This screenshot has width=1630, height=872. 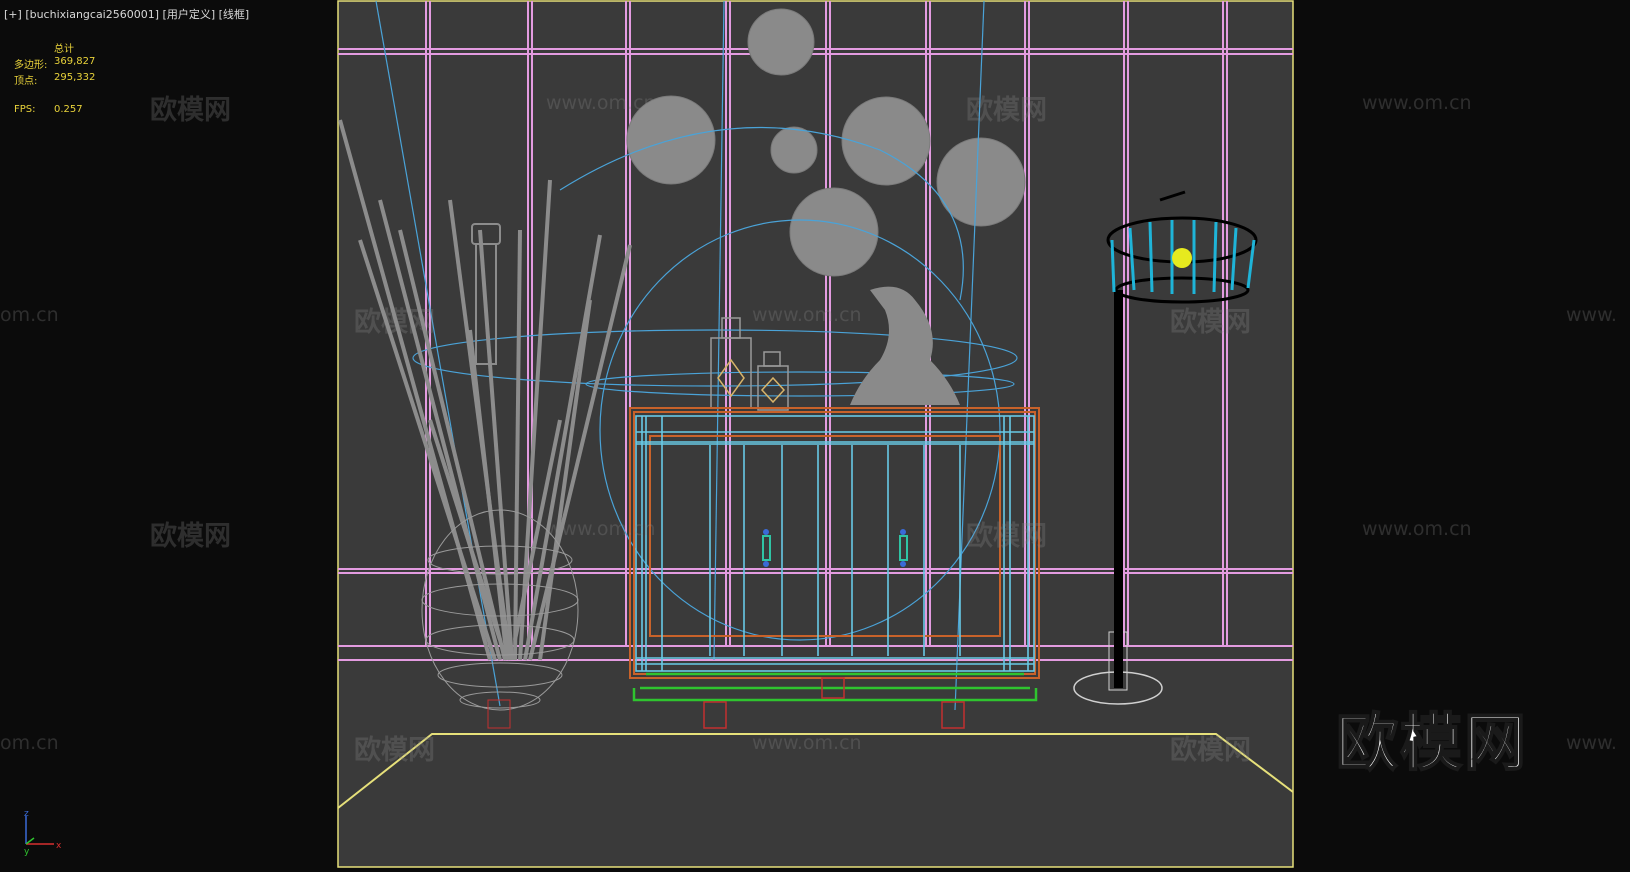 What do you see at coordinates (189, 14) in the screenshot?
I see `viewport-view-mode: [用户定义]` at bounding box center [189, 14].